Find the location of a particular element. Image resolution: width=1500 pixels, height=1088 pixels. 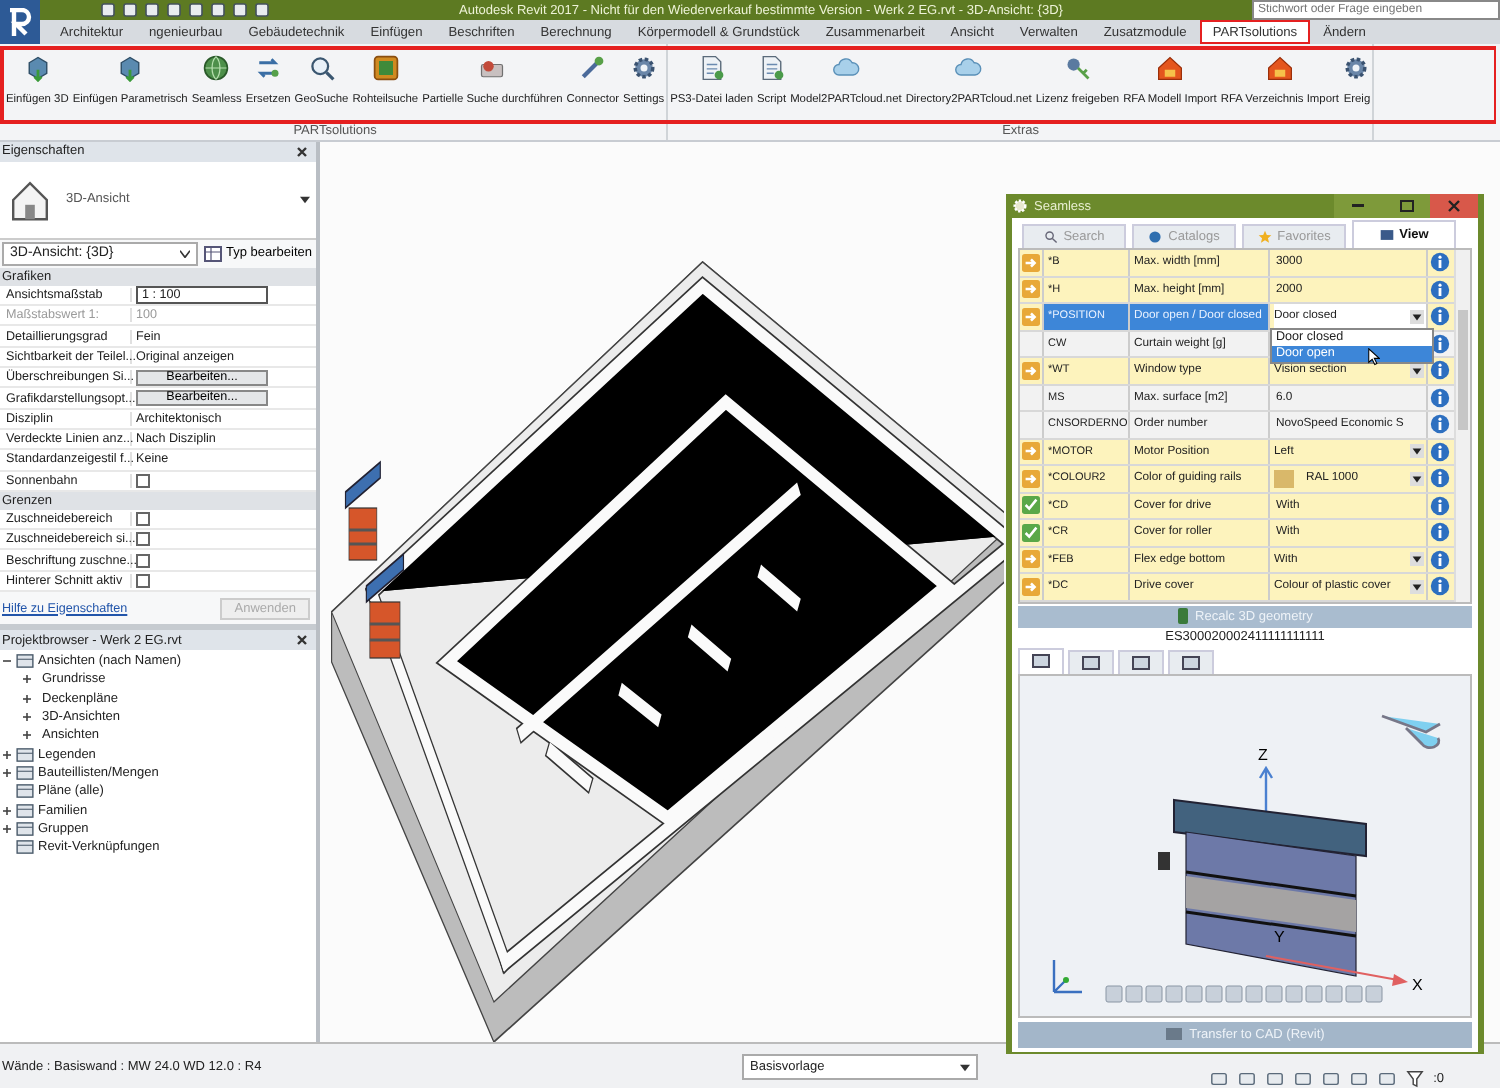

close-button is located at coordinates (1454, 206).